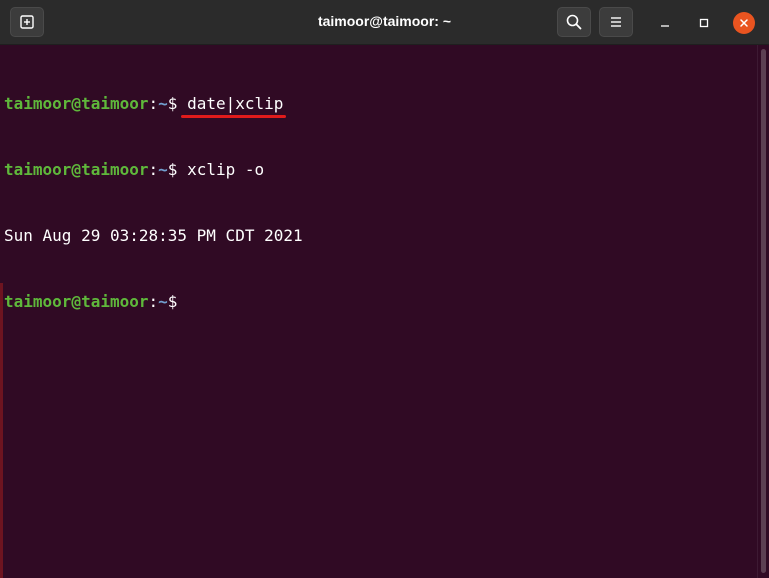 Image resolution: width=769 pixels, height=578 pixels. What do you see at coordinates (234, 116) in the screenshot?
I see `red-underline-annotation` at bounding box center [234, 116].